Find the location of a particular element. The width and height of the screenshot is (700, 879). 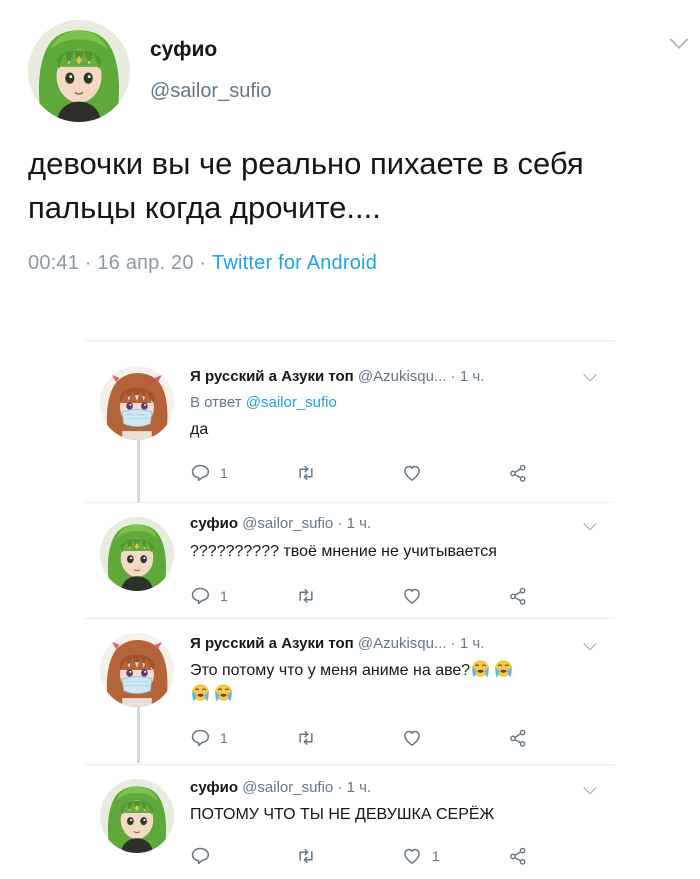

reply-button is located at coordinates (205, 856).